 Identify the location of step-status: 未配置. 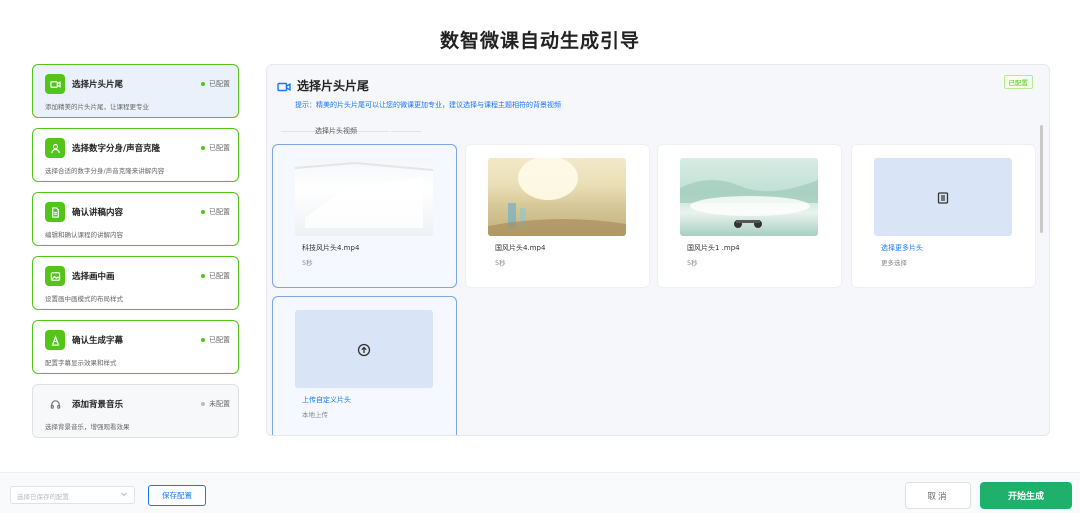
(215, 404).